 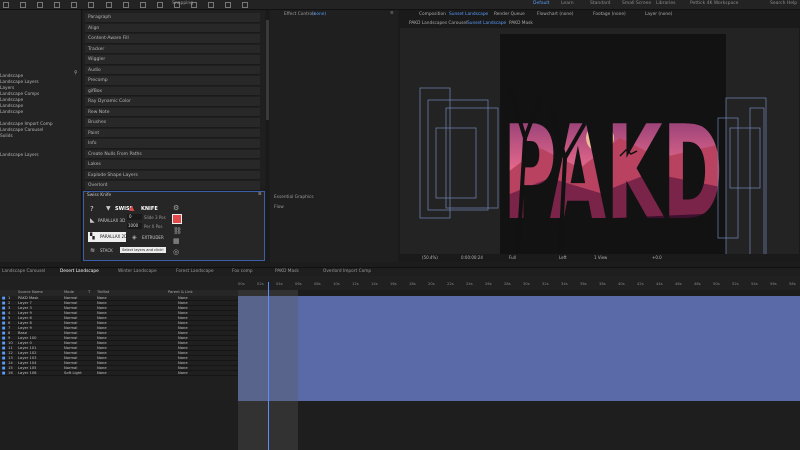 What do you see at coordinates (137, 271) in the screenshot?
I see `timeline-tab: Winter Landscape` at bounding box center [137, 271].